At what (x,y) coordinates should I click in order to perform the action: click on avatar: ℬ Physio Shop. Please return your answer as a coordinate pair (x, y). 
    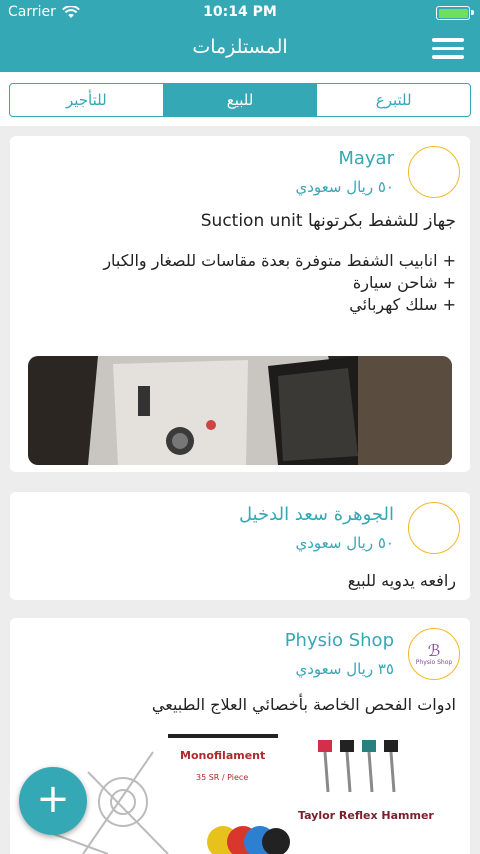
    Looking at the image, I should click on (434, 654).